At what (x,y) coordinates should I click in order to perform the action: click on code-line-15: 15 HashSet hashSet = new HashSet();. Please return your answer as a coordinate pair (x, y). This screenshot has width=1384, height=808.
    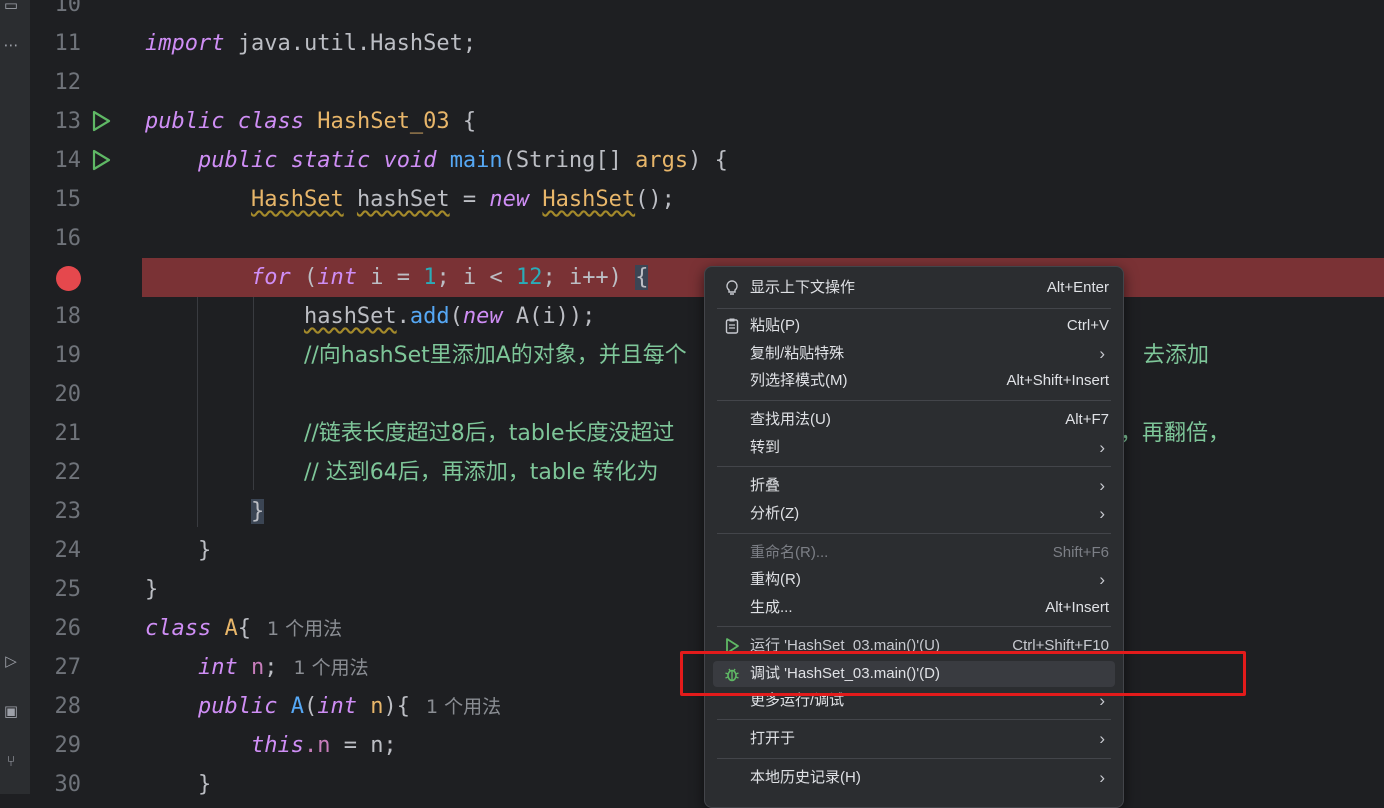
    Looking at the image, I should click on (707, 199).